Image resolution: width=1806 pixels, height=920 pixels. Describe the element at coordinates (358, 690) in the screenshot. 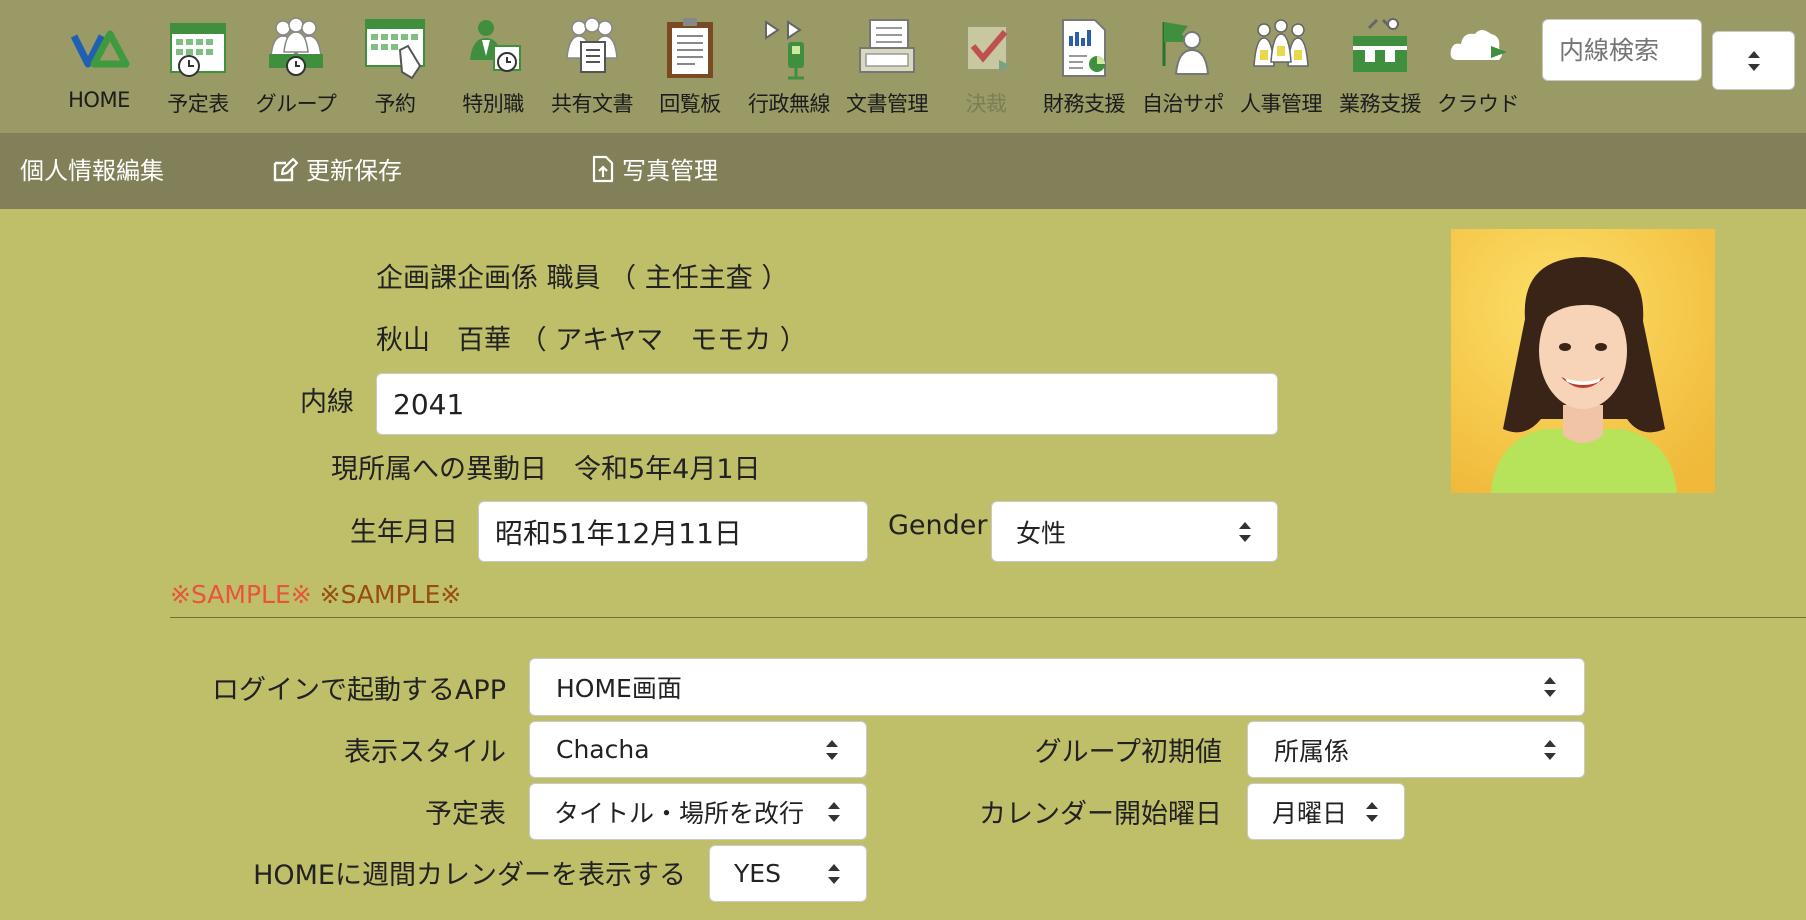

I see `login-app-label: ログインで起動するAPP` at that location.